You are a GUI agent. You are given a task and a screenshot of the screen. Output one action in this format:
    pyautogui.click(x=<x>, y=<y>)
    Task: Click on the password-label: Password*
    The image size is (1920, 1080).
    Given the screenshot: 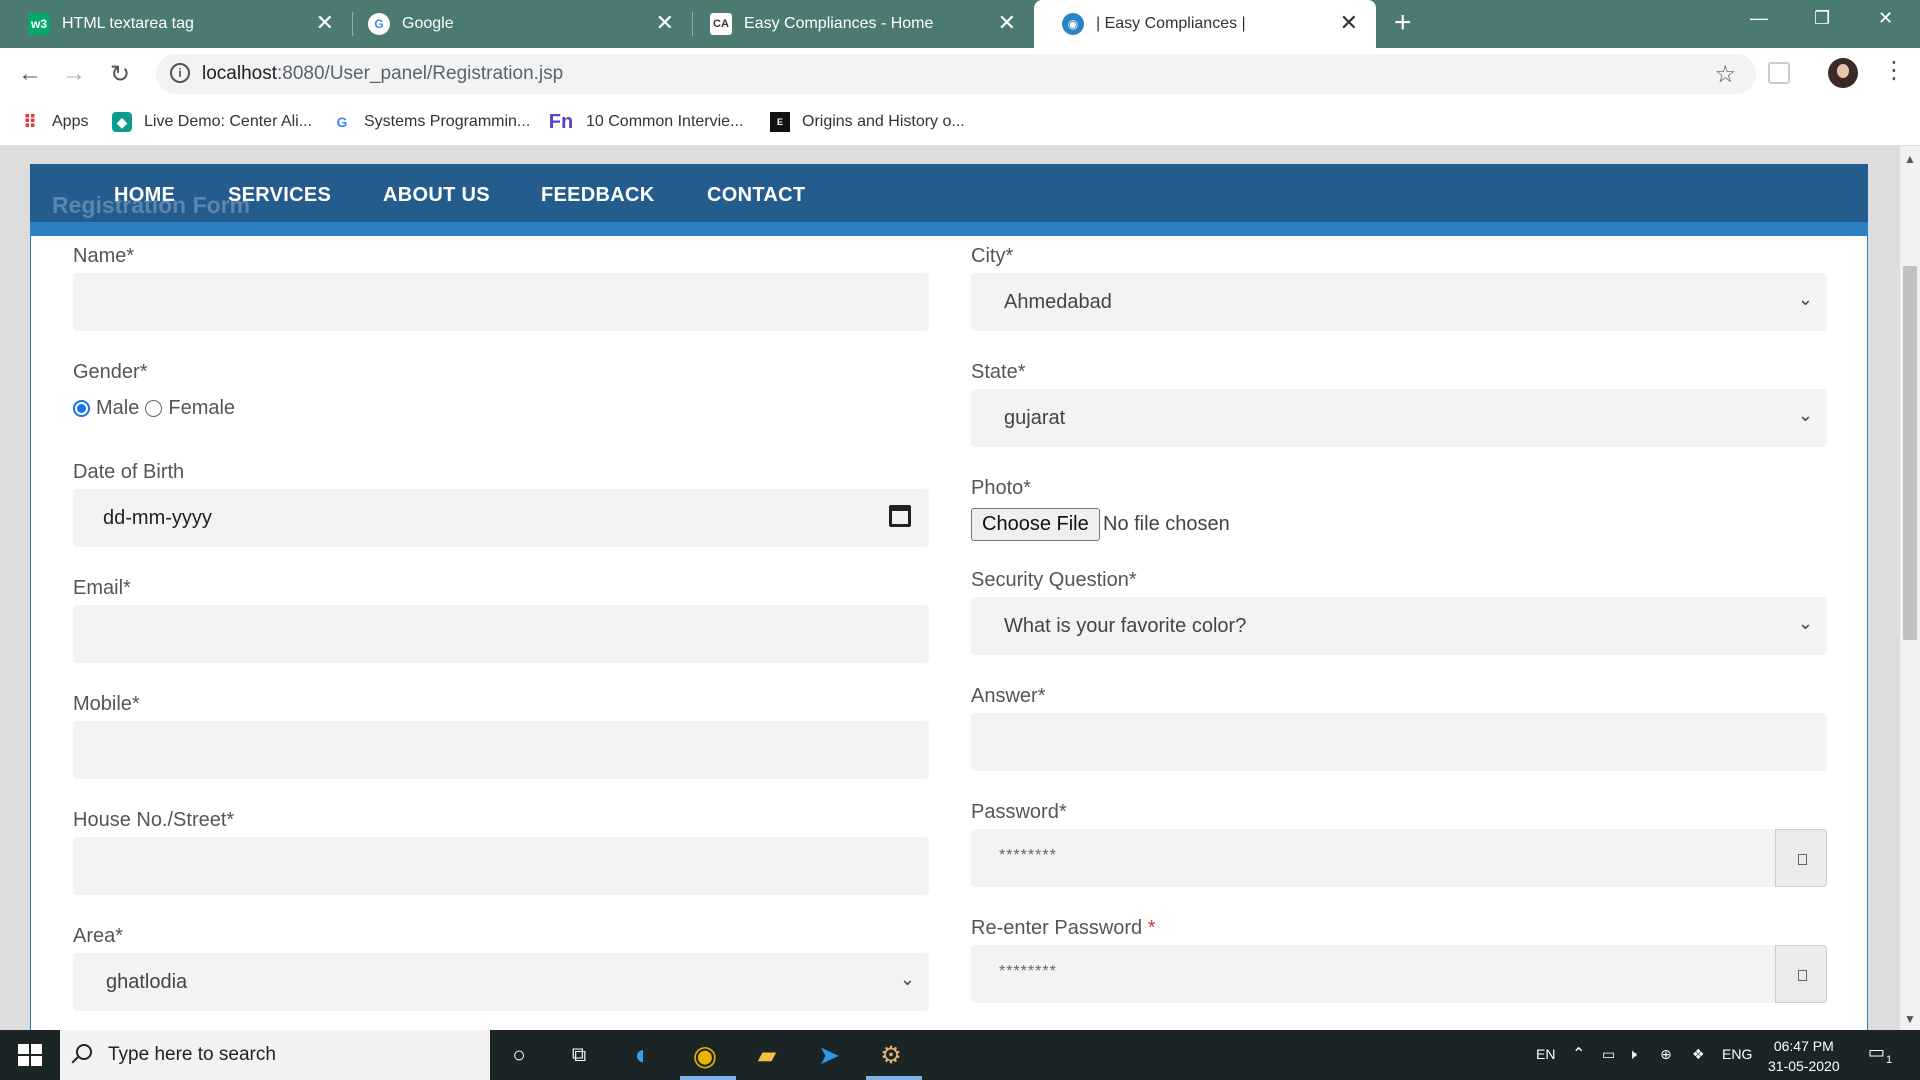 What is the action you would take?
    pyautogui.click(x=1019, y=812)
    